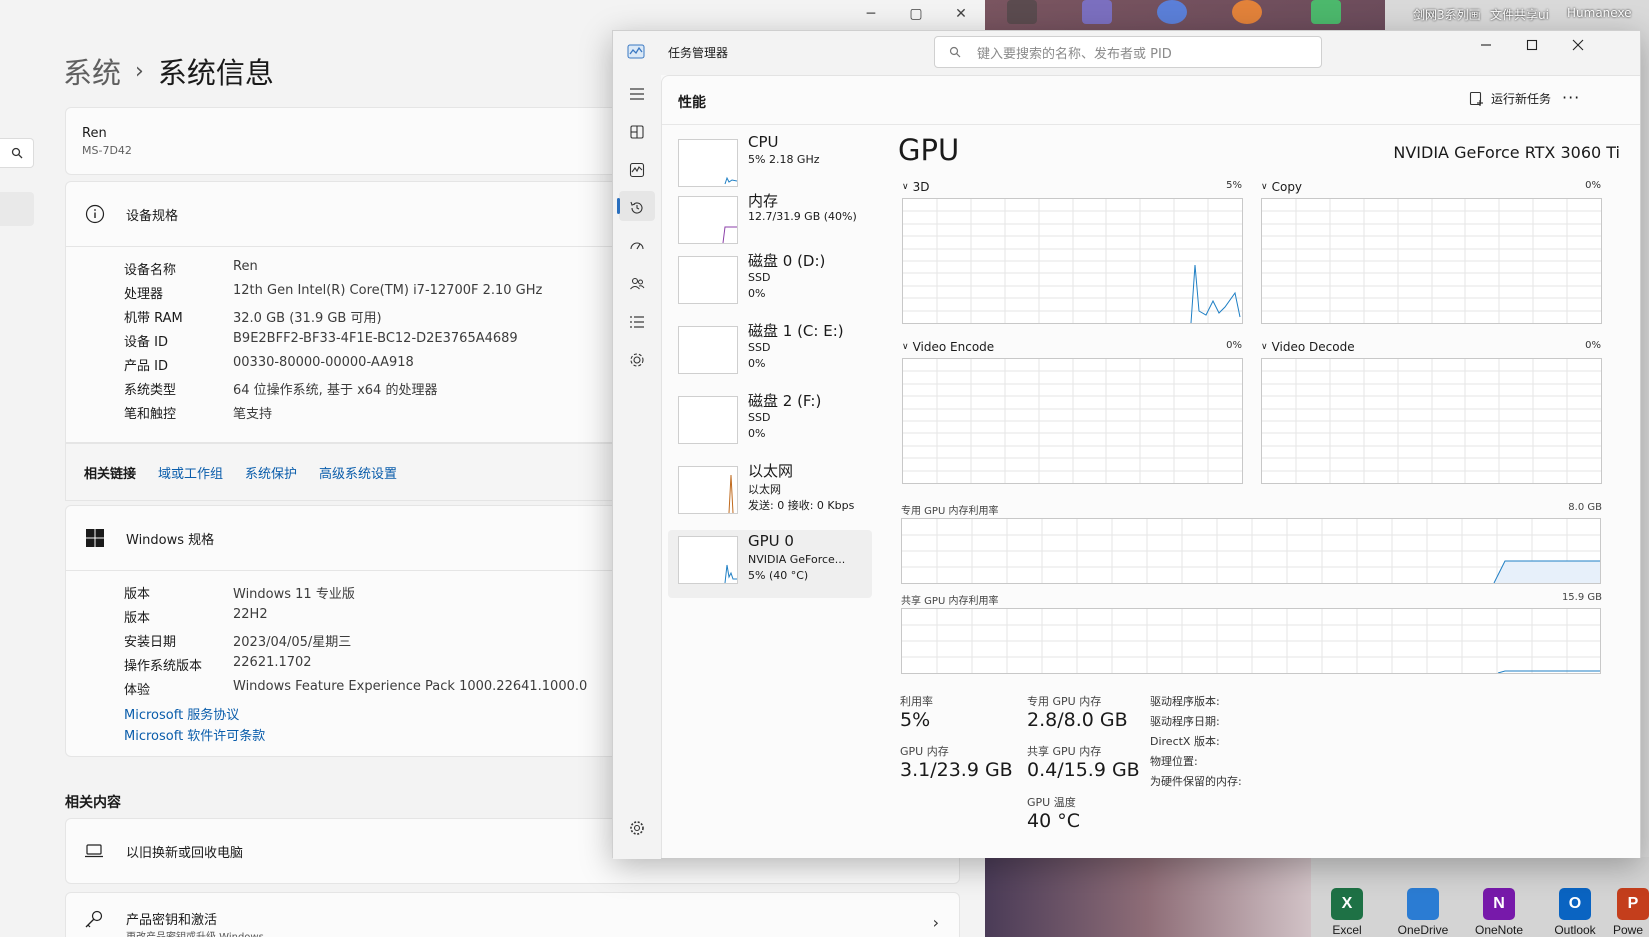 This screenshot has width=1649, height=937. I want to click on device-name: CPU, so click(763, 142).